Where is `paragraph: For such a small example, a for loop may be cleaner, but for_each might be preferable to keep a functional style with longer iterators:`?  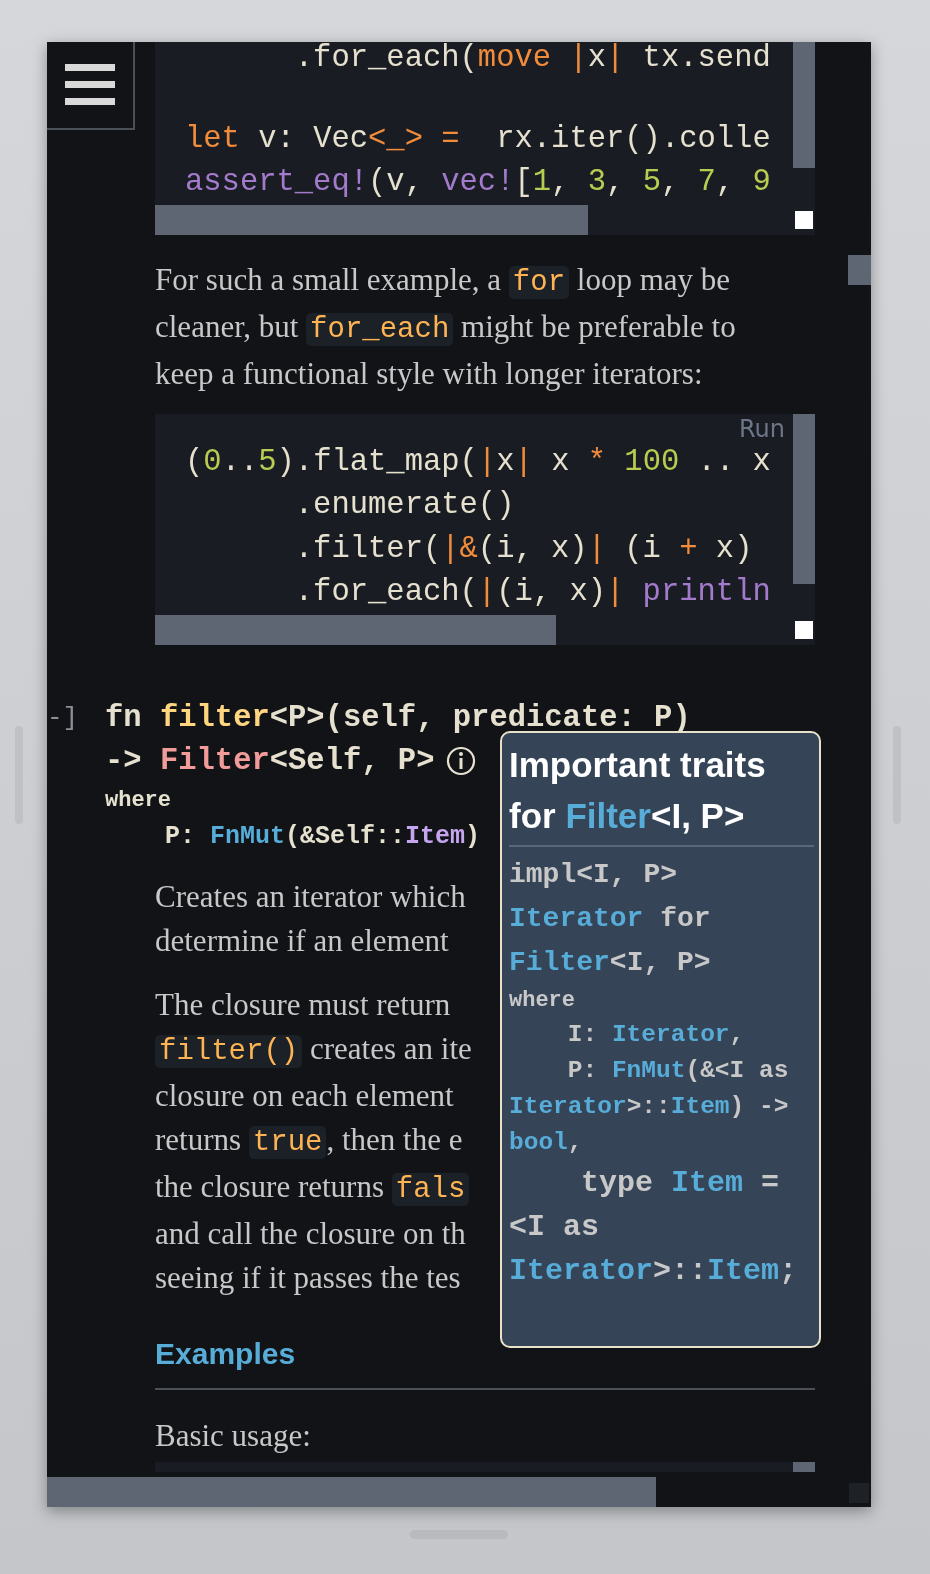
paragraph: For such a small example, a for loop may be cleaner, but for_each might be preferable to keep a functional style with longer iterators: is located at coordinates (445, 326).